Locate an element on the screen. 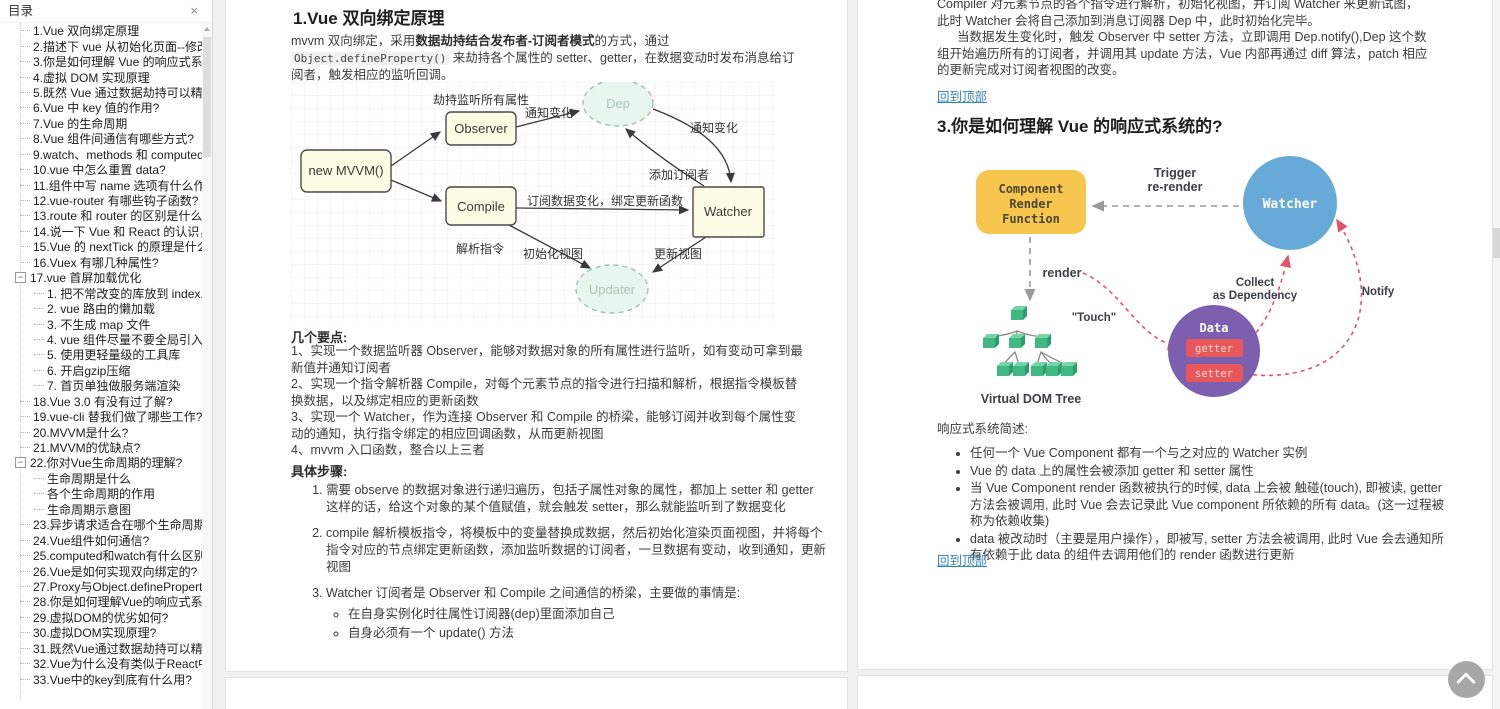 The image size is (1500, 709). node-compile: Compile is located at coordinates (481, 206).